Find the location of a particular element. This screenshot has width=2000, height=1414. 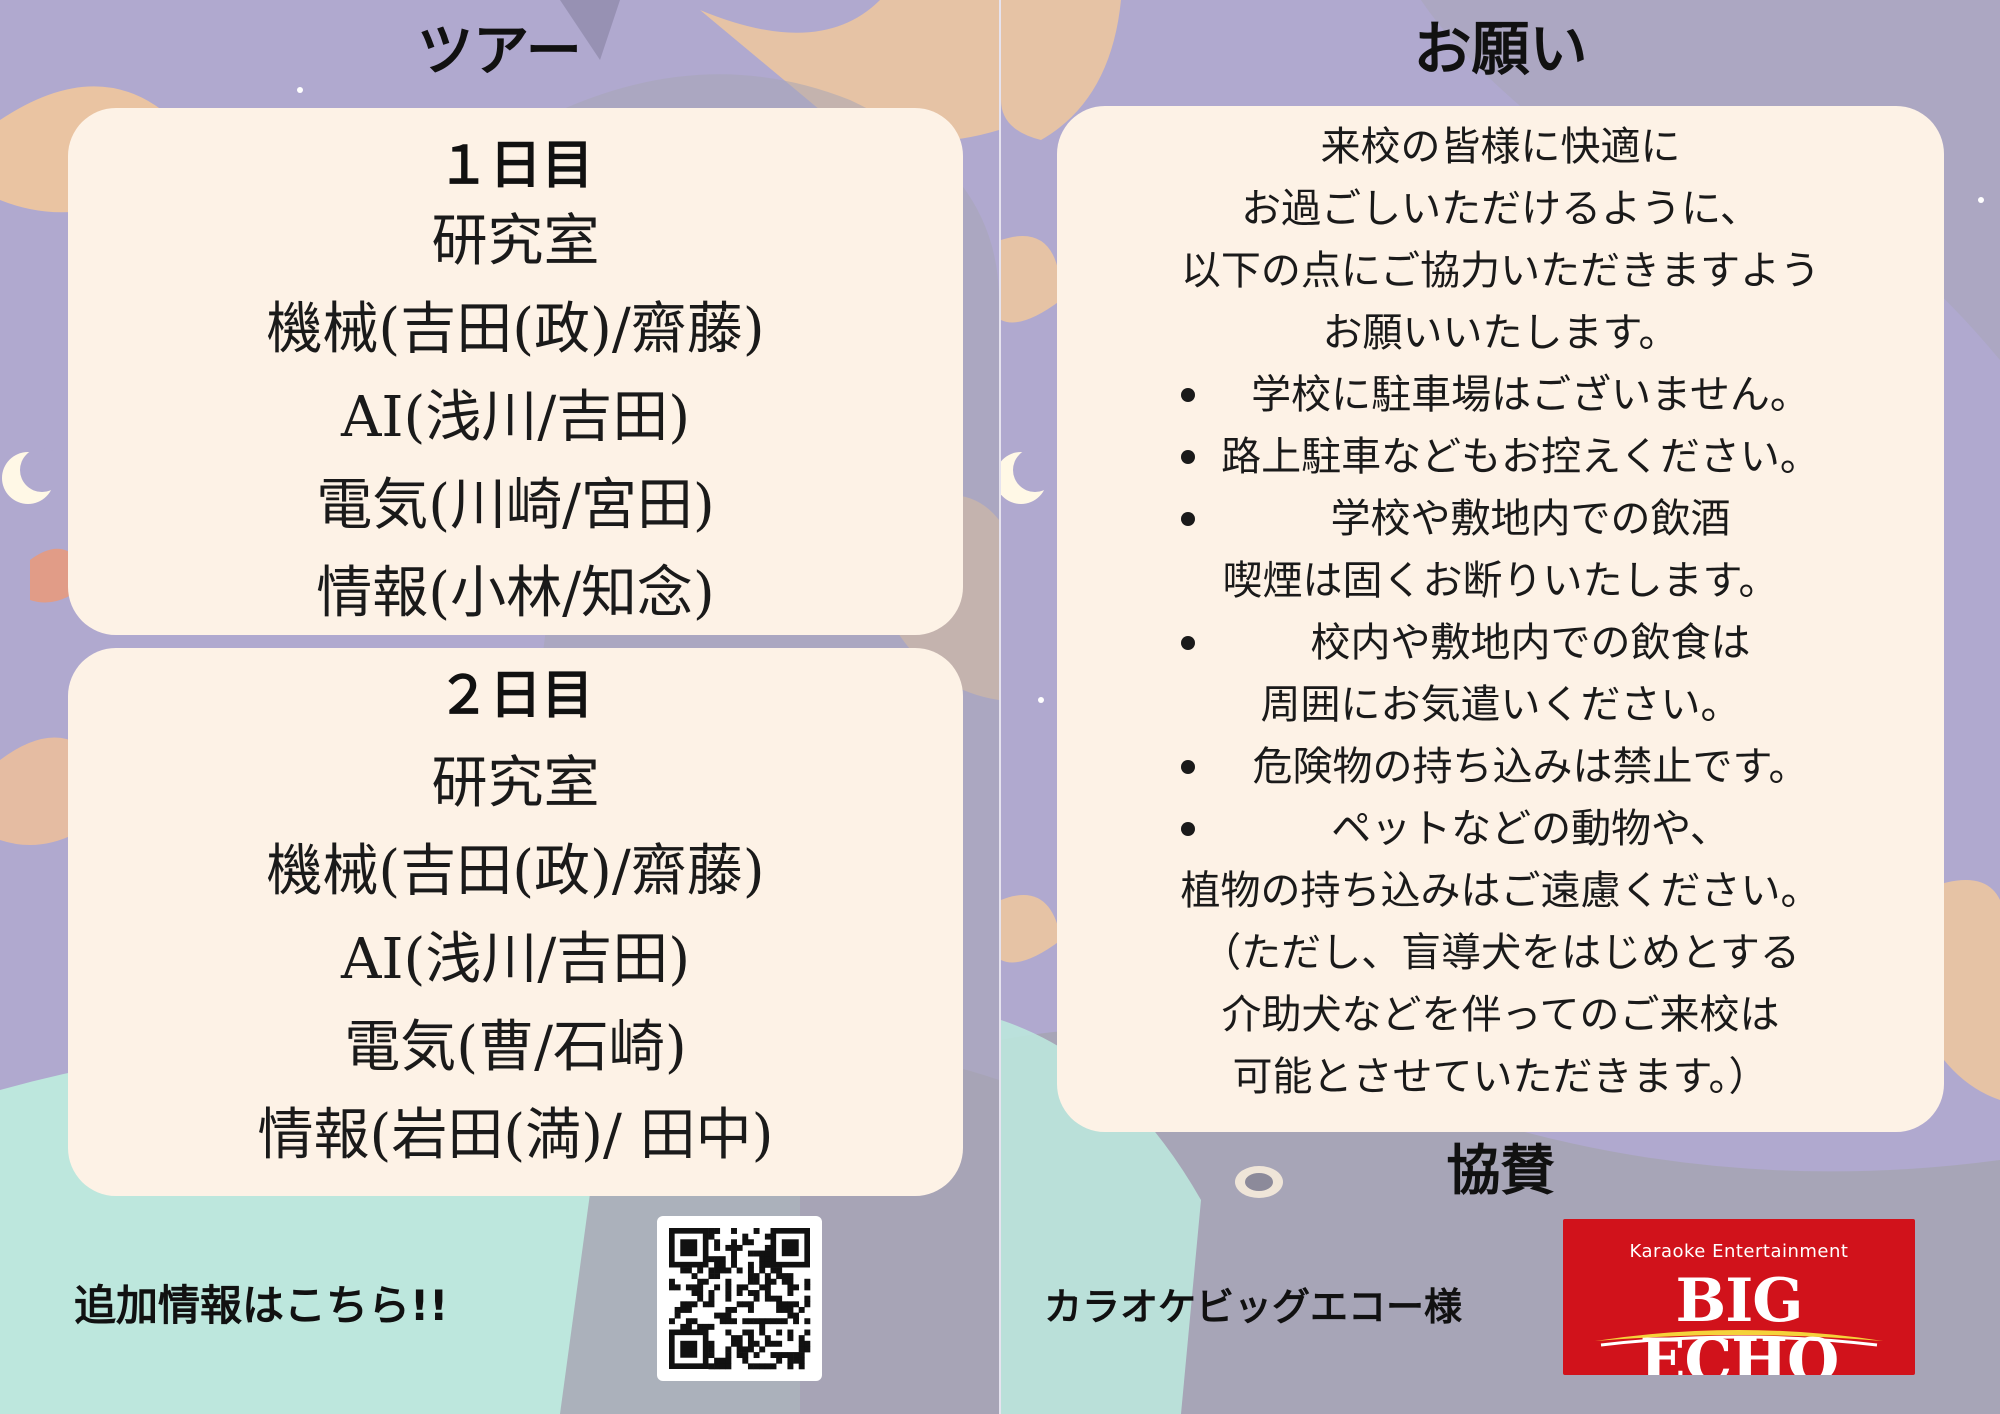

list-item: 情報(小林/知念) is located at coordinates (515, 593).